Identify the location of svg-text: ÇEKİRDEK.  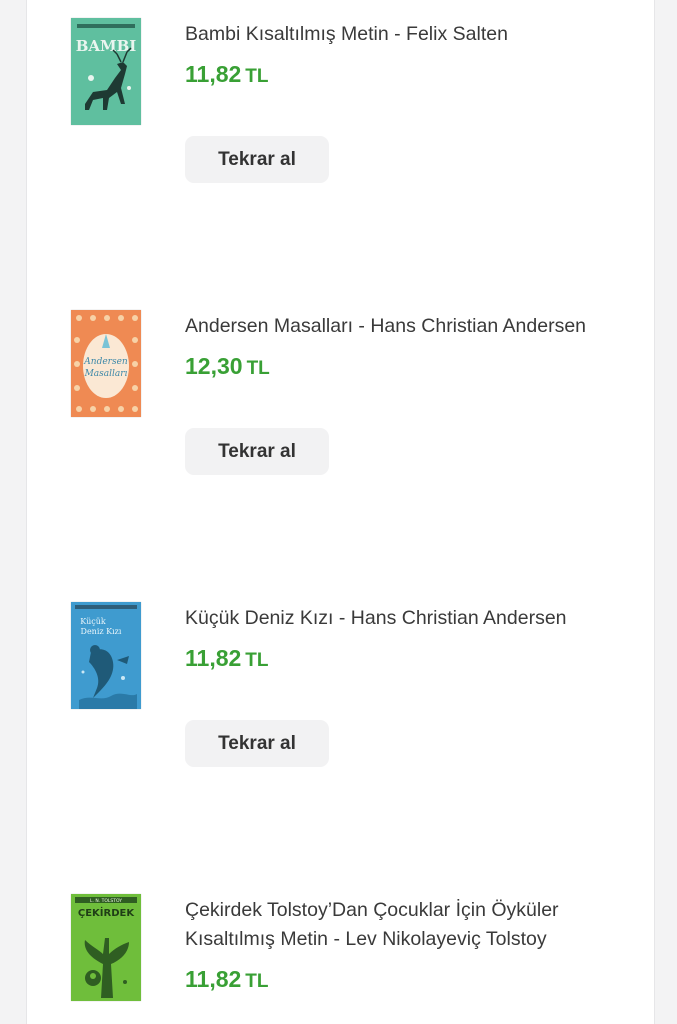
(106, 912).